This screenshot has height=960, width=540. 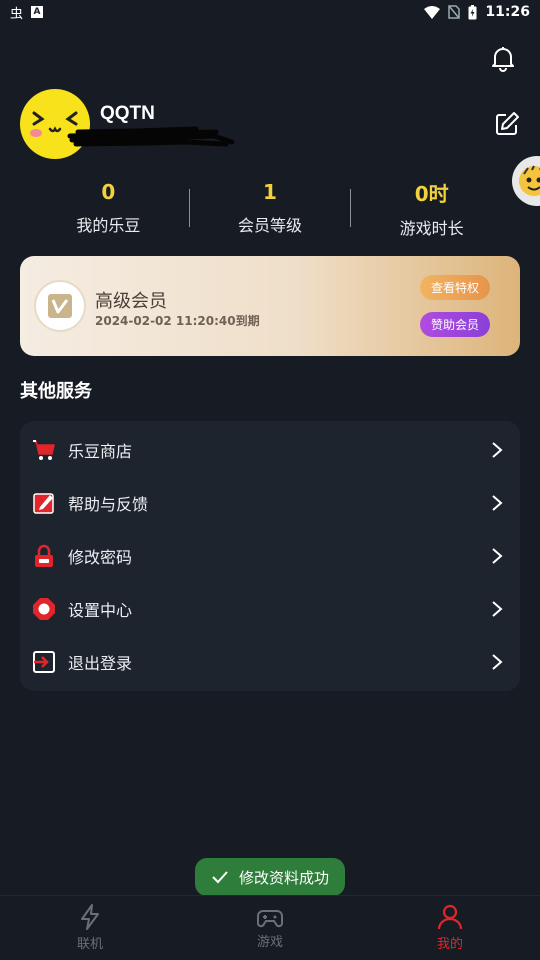 What do you see at coordinates (507, 124) in the screenshot?
I see `edit-profile-icon` at bounding box center [507, 124].